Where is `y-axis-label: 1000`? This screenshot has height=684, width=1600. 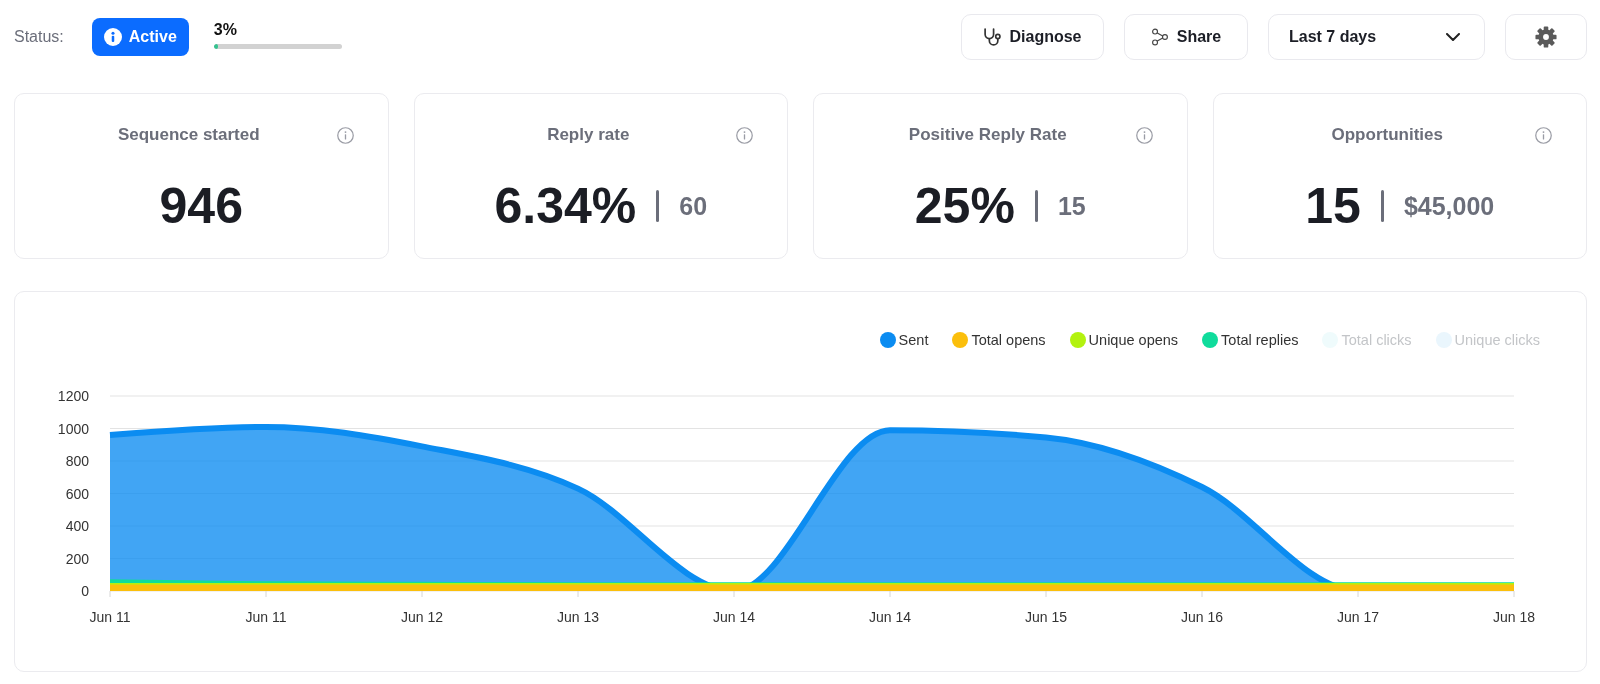
y-axis-label: 1000 is located at coordinates (73, 428).